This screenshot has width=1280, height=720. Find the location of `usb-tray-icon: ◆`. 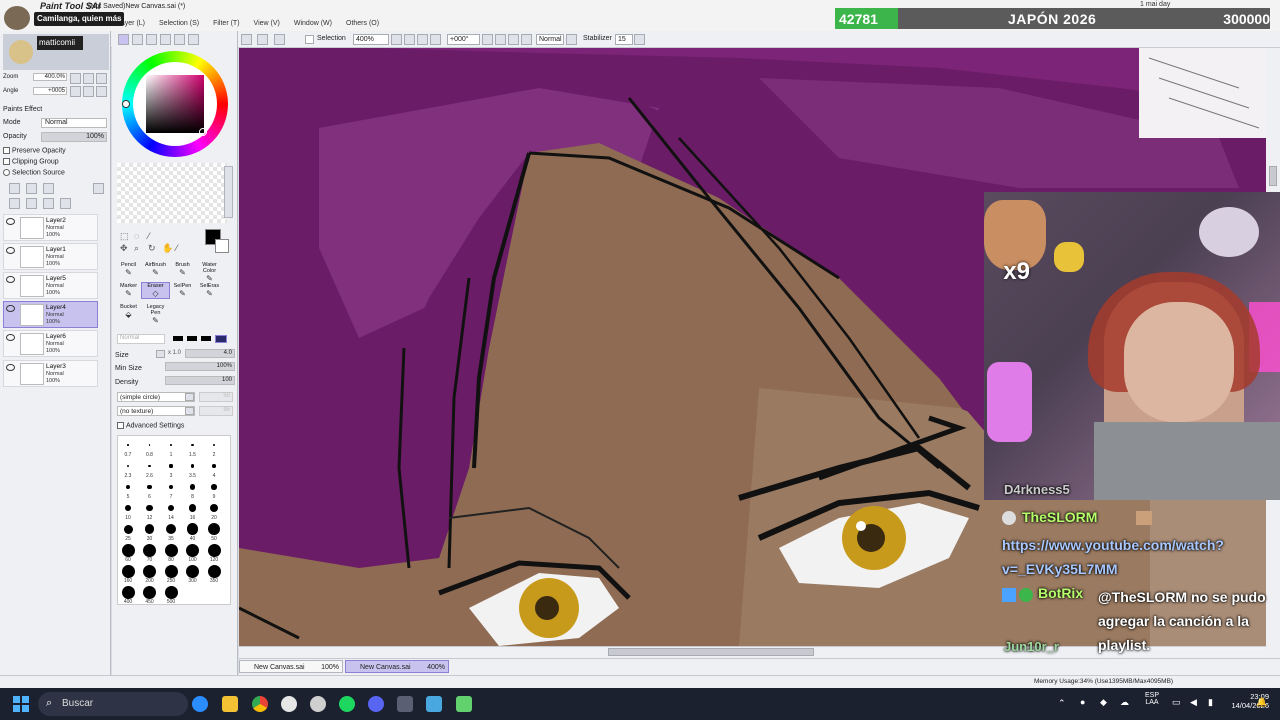

usb-tray-icon: ◆ is located at coordinates (1103, 702).